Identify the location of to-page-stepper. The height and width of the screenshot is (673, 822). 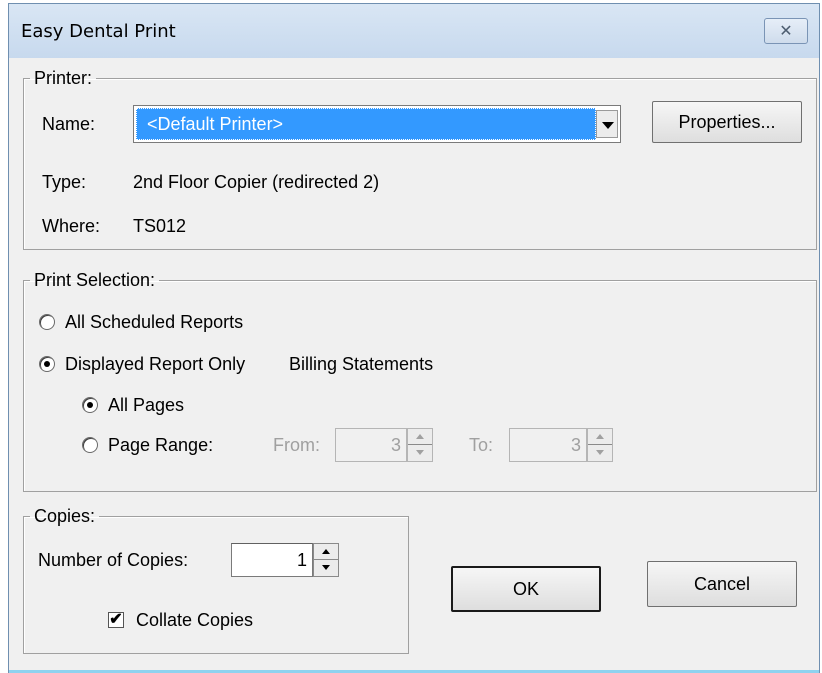
(600, 445).